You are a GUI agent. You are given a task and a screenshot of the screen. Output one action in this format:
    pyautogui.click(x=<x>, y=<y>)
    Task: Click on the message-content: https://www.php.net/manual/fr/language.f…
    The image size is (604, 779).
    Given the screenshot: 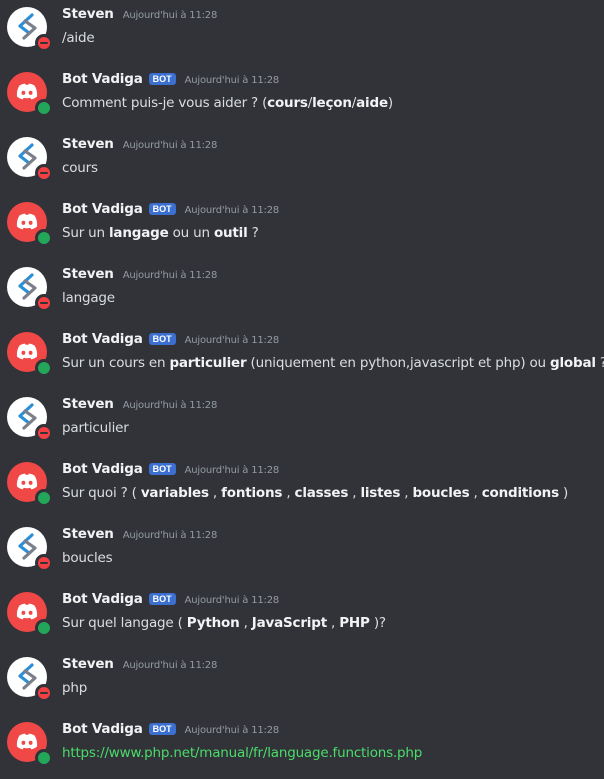 What is the action you would take?
    pyautogui.click(x=242, y=753)
    